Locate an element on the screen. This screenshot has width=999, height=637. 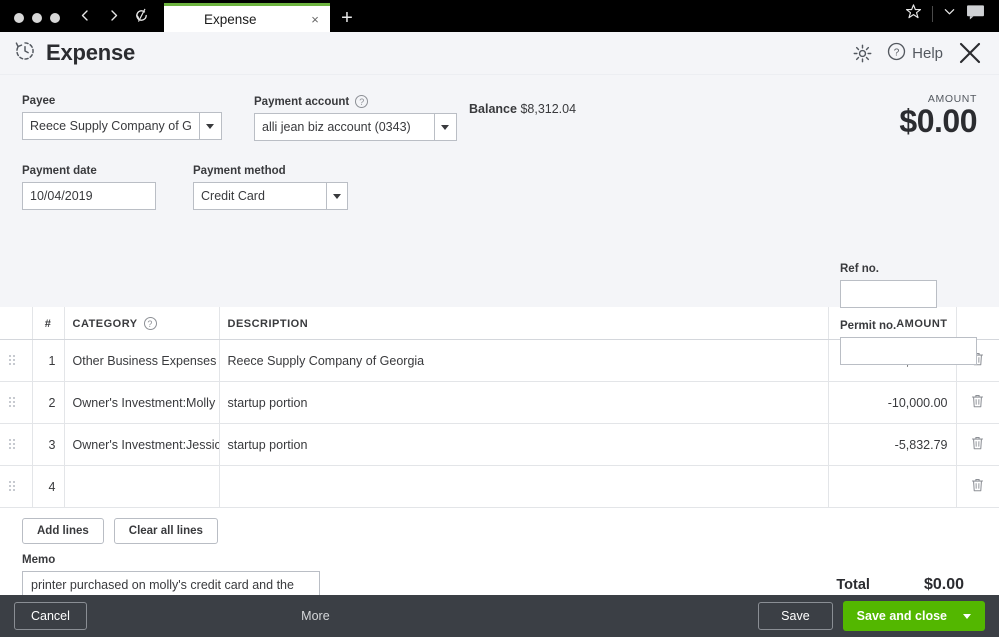
permit-no-label: Permit no. is located at coordinates (868, 326).